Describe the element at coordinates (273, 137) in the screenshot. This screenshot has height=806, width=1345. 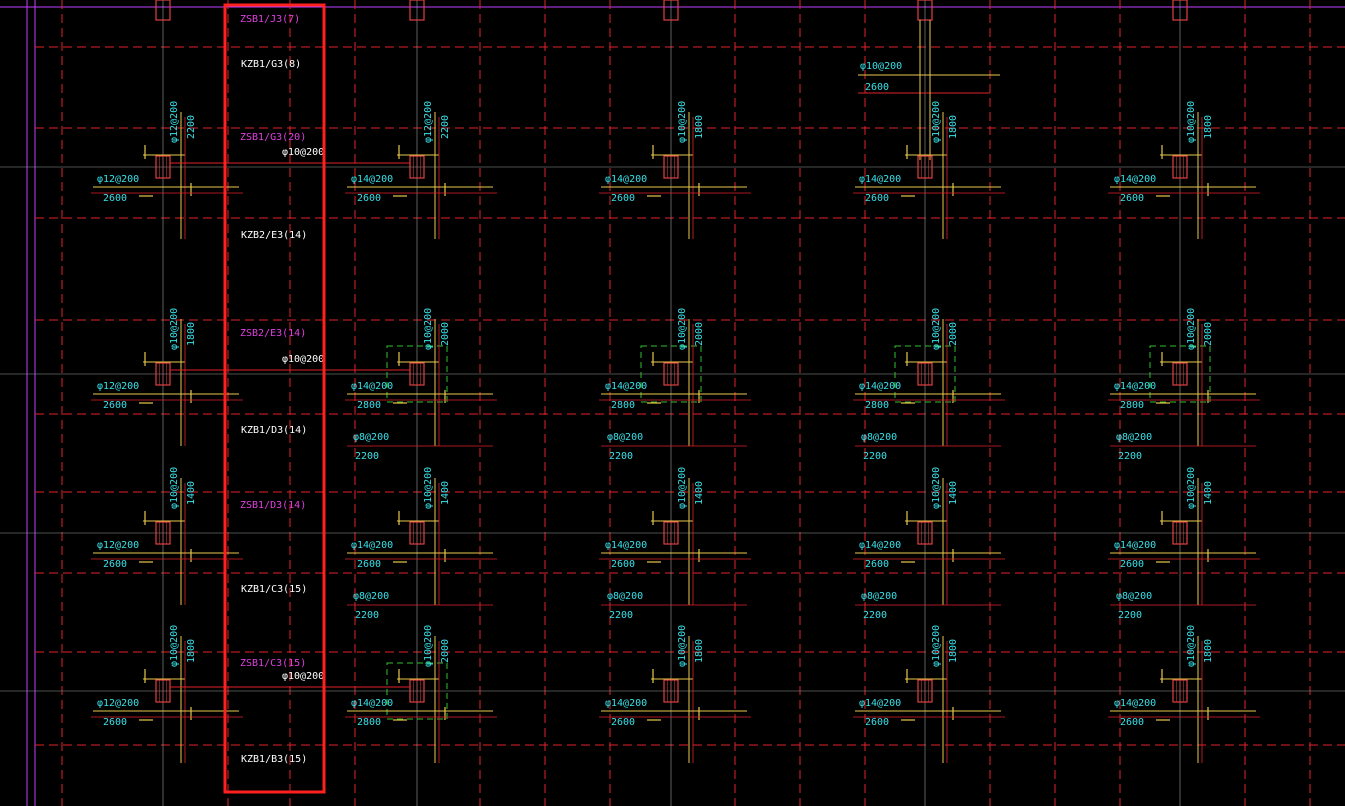
I see `column-strip-label: ZSB1/G3(20)` at that location.